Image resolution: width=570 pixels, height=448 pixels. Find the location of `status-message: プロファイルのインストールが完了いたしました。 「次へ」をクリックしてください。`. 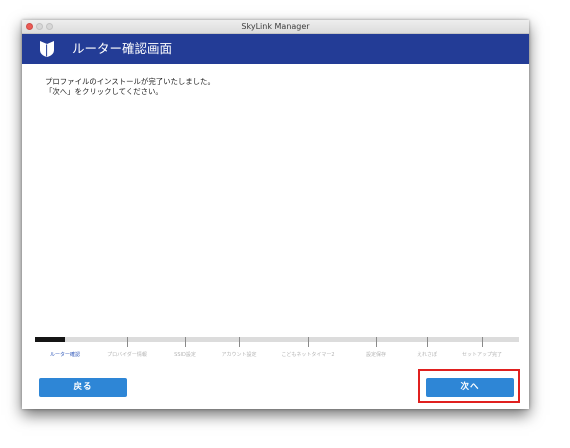

status-message: プロファイルのインストールが完了いたしました。 「次へ」をクリックしてください。 is located at coordinates (130, 87).